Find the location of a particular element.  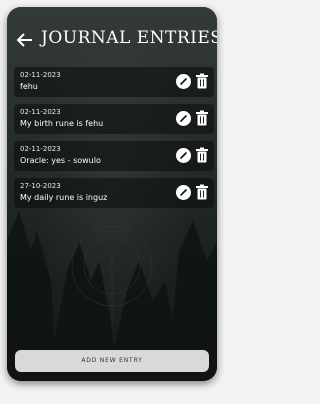

list-item: 27-10-2023 My daily rune is inguz is located at coordinates (114, 193).